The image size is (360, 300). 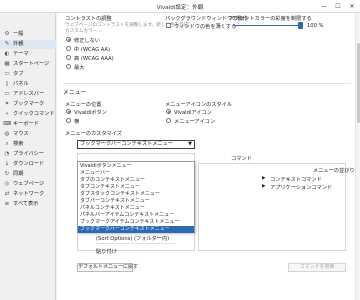 What do you see at coordinates (168, 25) in the screenshot?
I see `dim-window-checkbox` at bounding box center [168, 25].